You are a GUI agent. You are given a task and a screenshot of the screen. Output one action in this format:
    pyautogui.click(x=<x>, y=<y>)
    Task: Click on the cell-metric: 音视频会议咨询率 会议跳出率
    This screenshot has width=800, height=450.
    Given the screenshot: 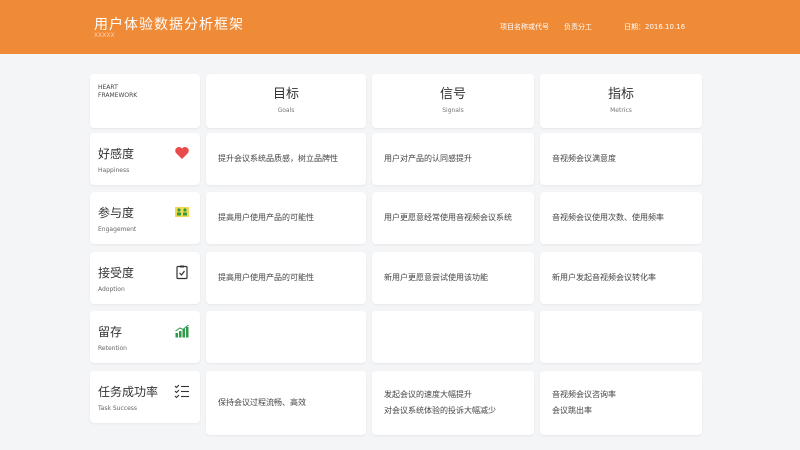 What is the action you would take?
    pyautogui.click(x=621, y=403)
    